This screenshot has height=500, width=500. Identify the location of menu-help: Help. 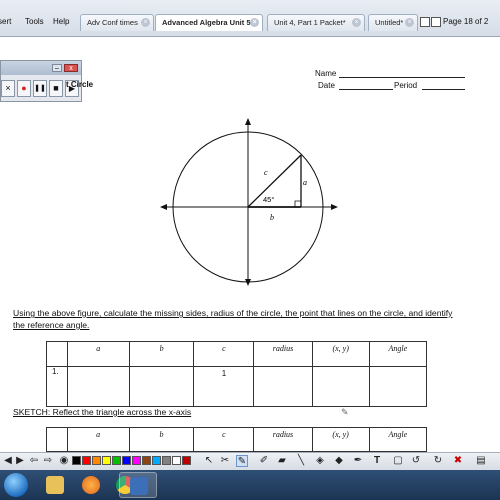
(61, 21).